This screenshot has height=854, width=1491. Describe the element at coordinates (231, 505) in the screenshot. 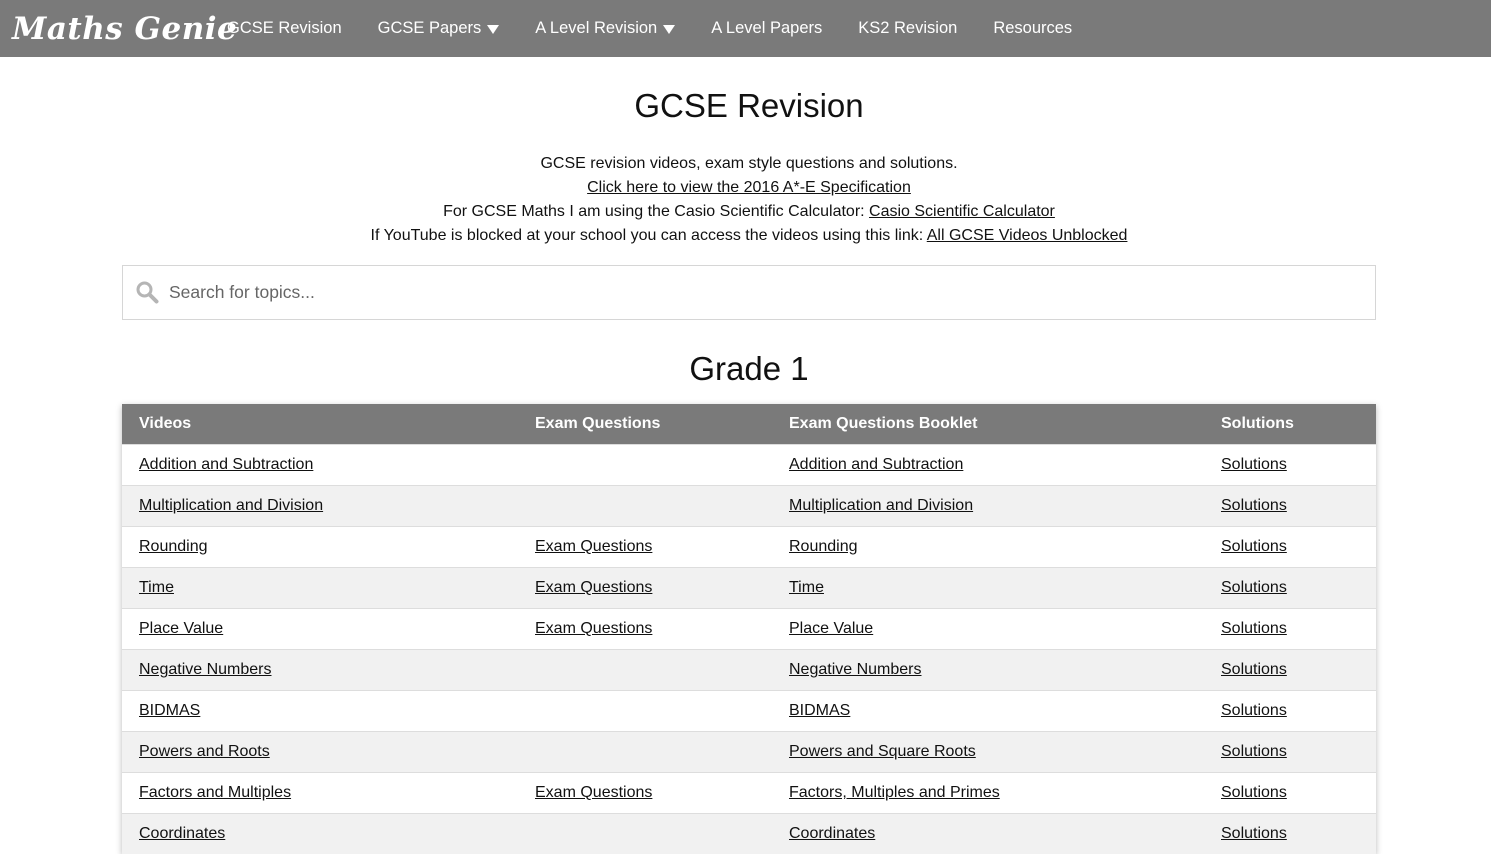

I see `video-link: Multiplication and Division` at that location.